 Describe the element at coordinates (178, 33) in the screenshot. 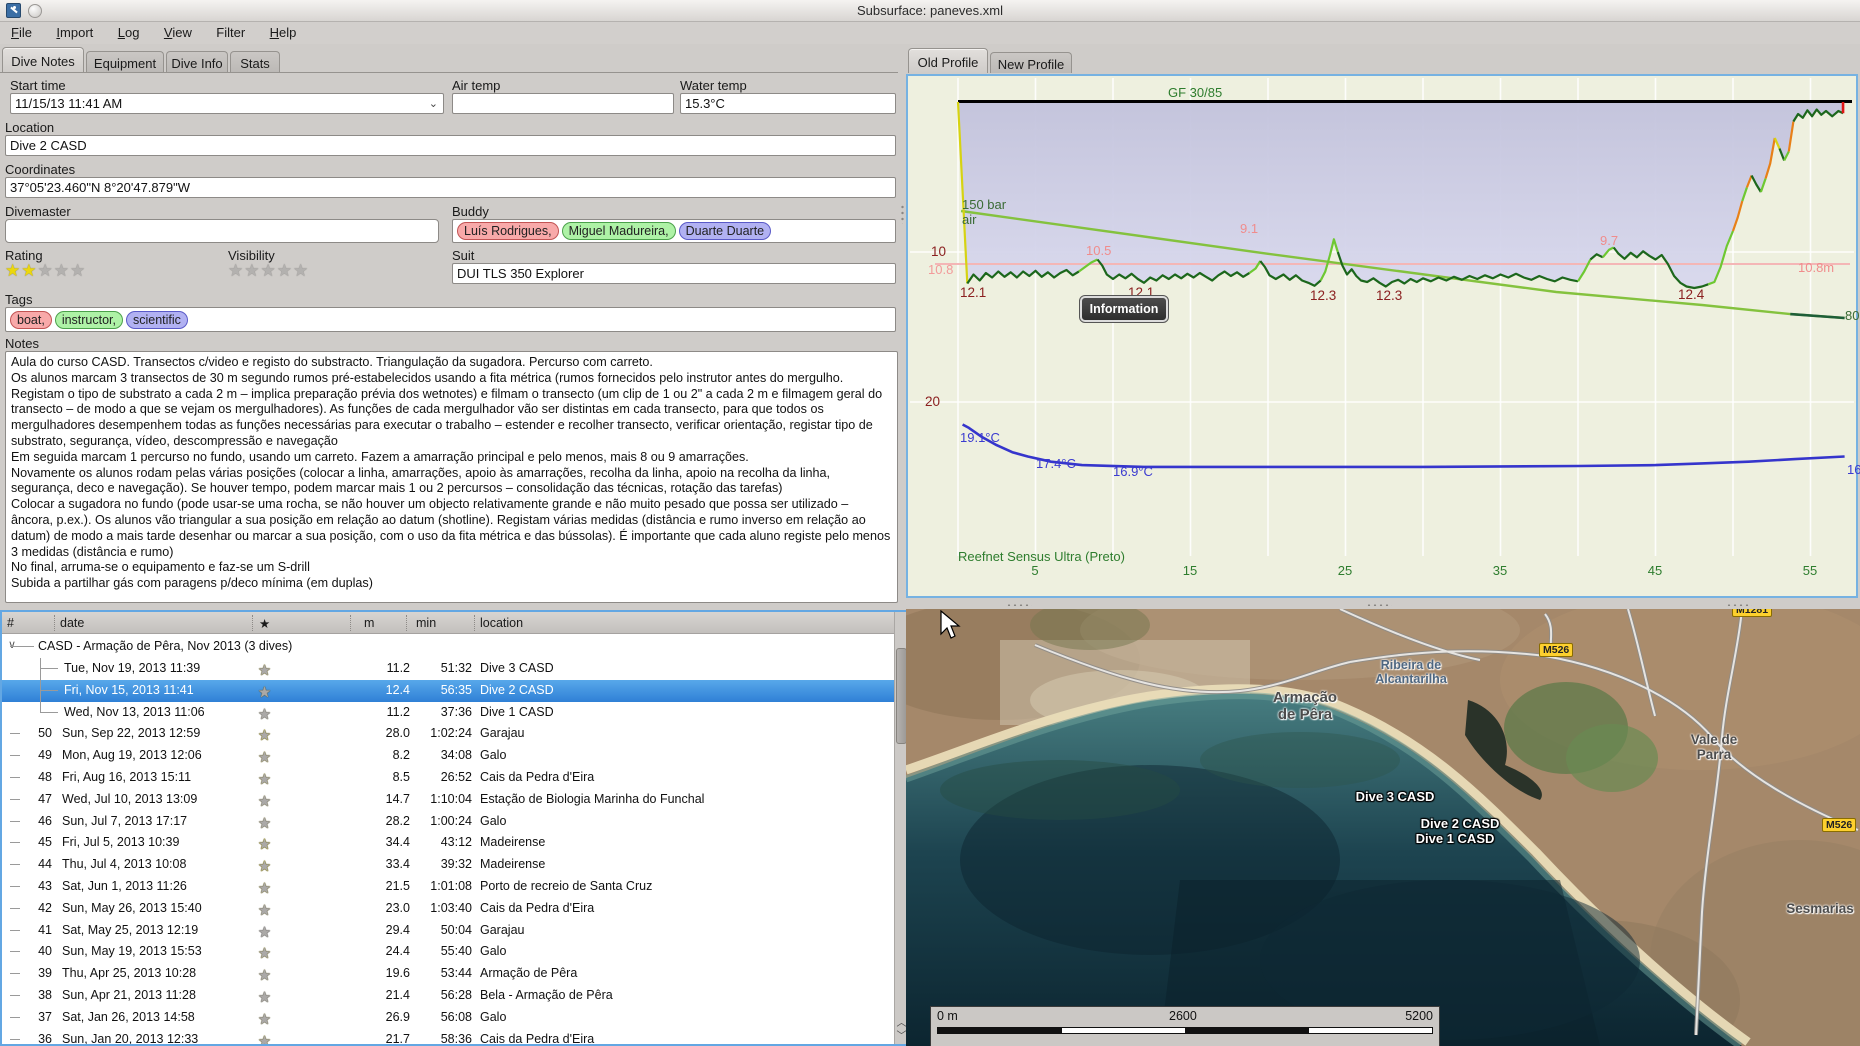

I see `menu-view: View` at that location.